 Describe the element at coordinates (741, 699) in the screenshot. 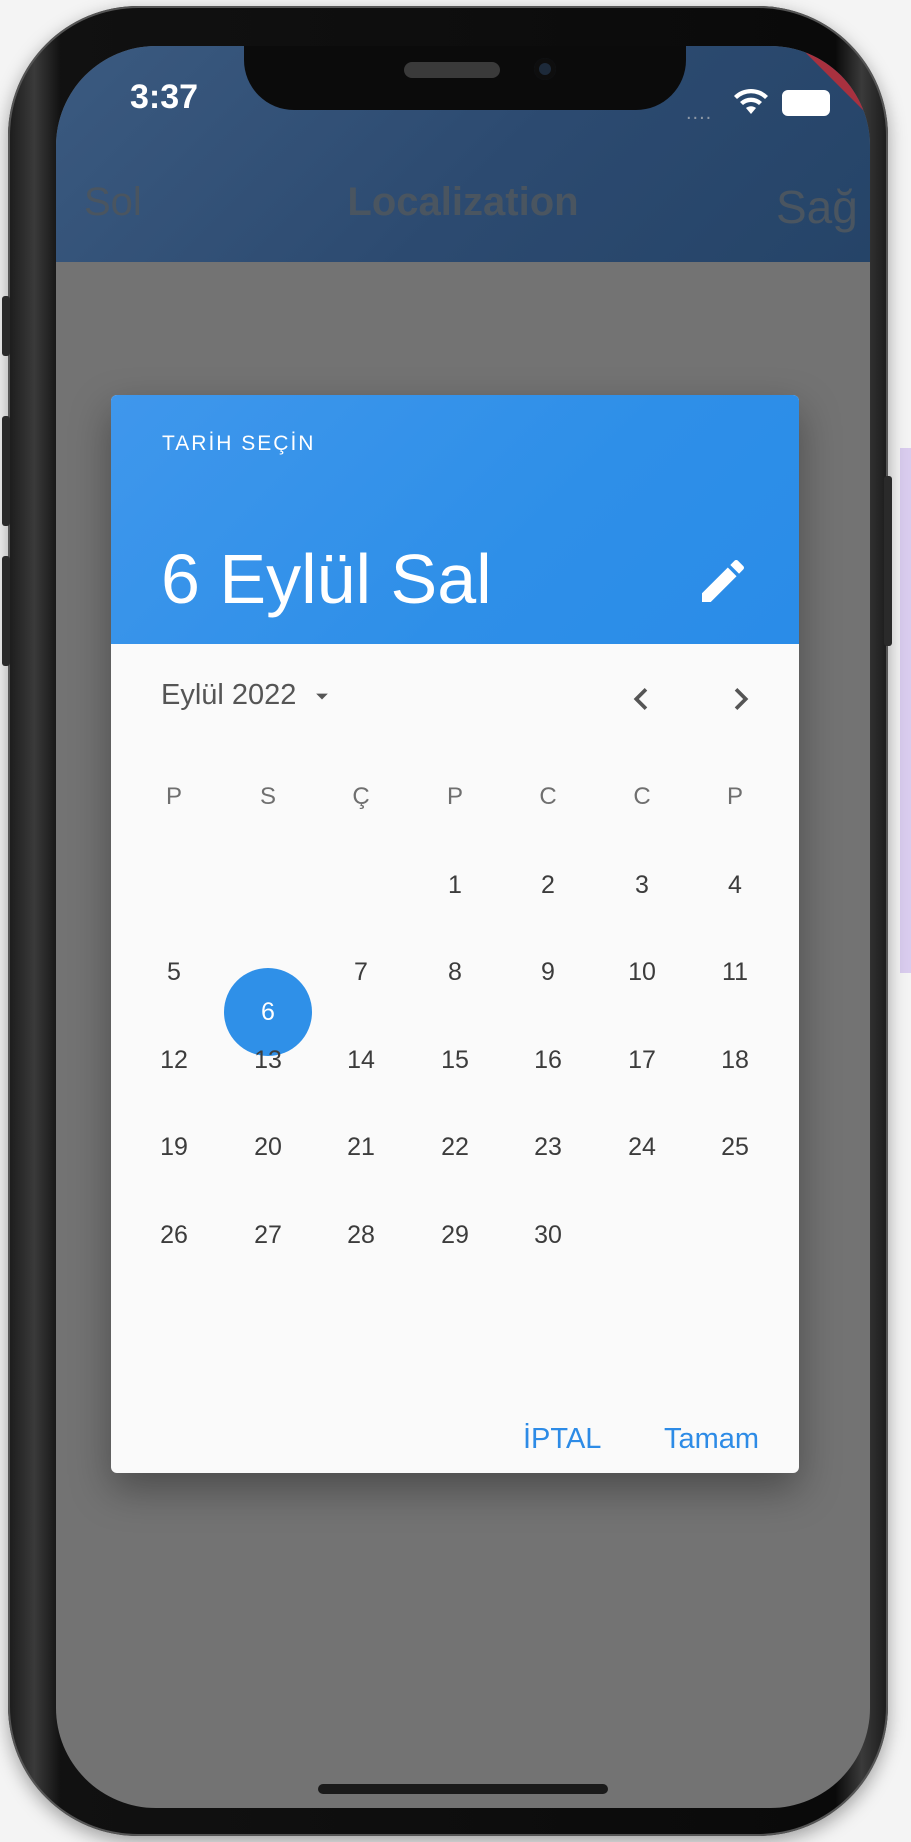

I see `chevron-right-icon` at that location.